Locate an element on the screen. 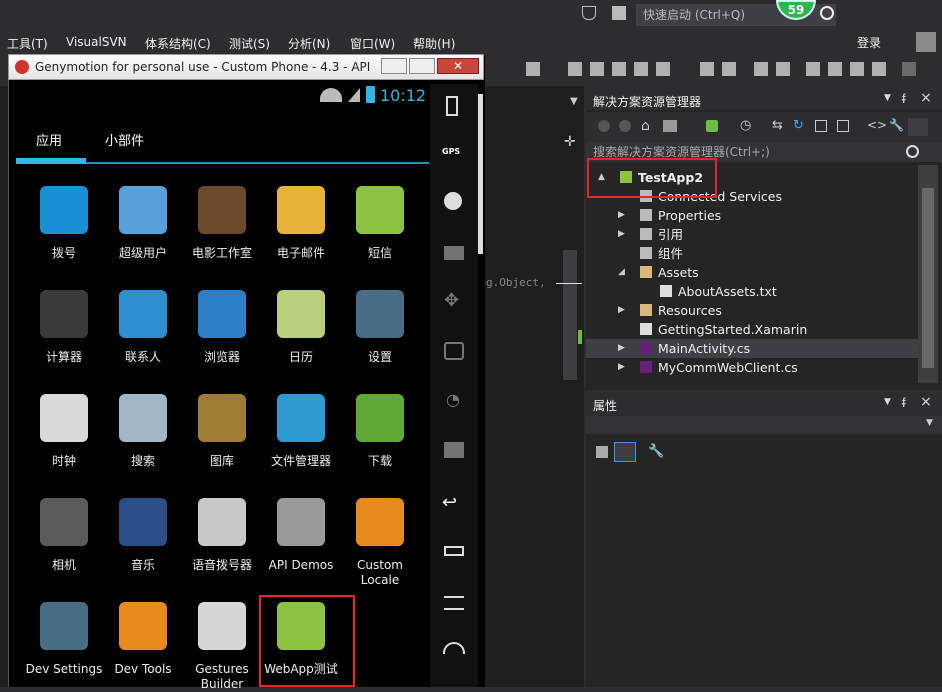 The image size is (942, 692). menu-tools: 工具(T) is located at coordinates (27, 43).